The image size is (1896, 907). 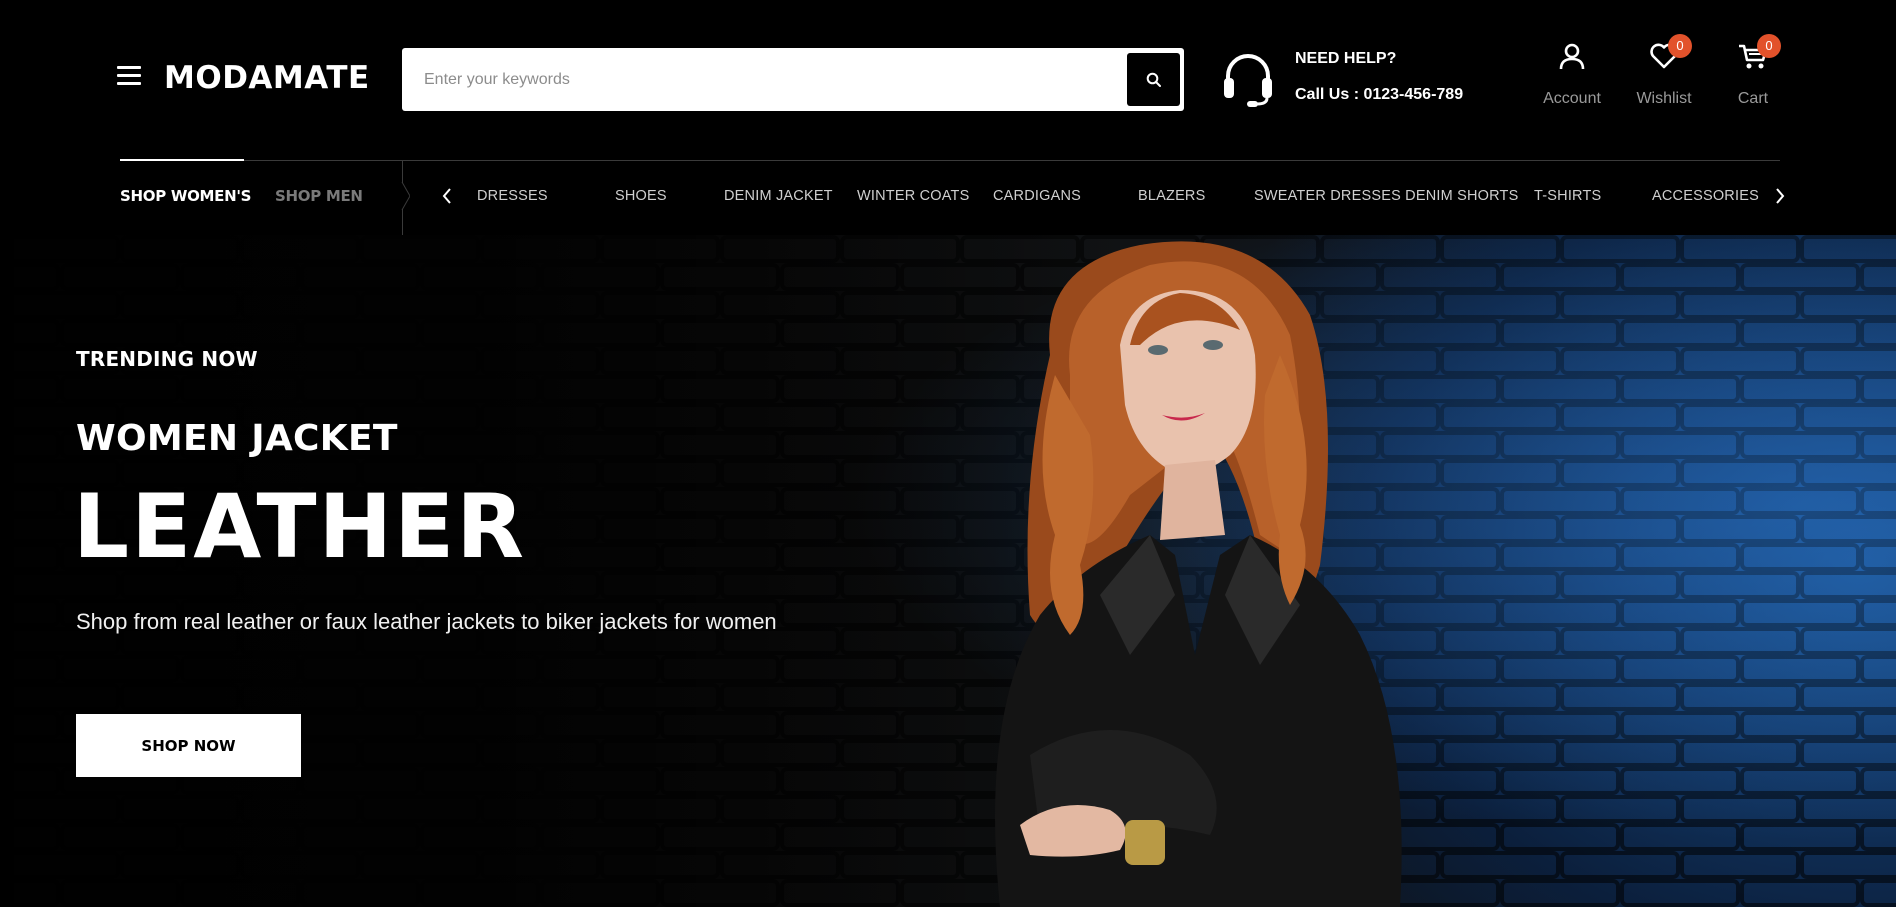 I want to click on category-denim-jacket: DENIM JACKET, so click(x=778, y=196).